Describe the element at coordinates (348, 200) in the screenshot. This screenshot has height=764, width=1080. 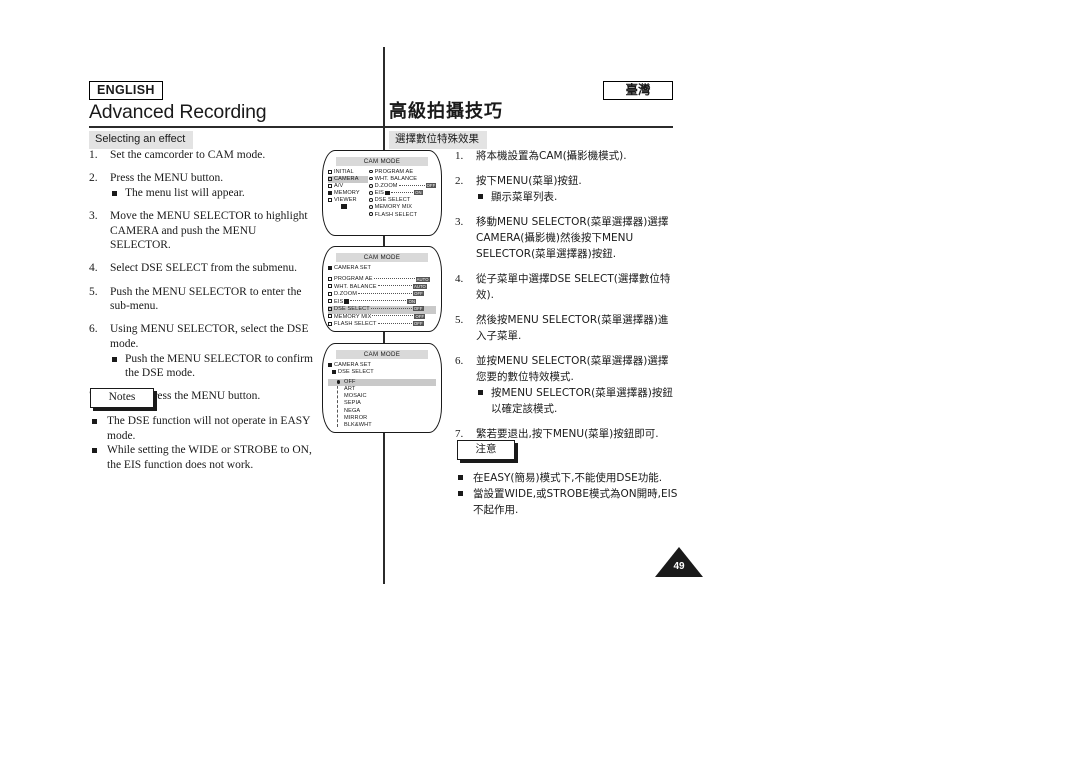
I see `menu-item: VIEWER` at that location.